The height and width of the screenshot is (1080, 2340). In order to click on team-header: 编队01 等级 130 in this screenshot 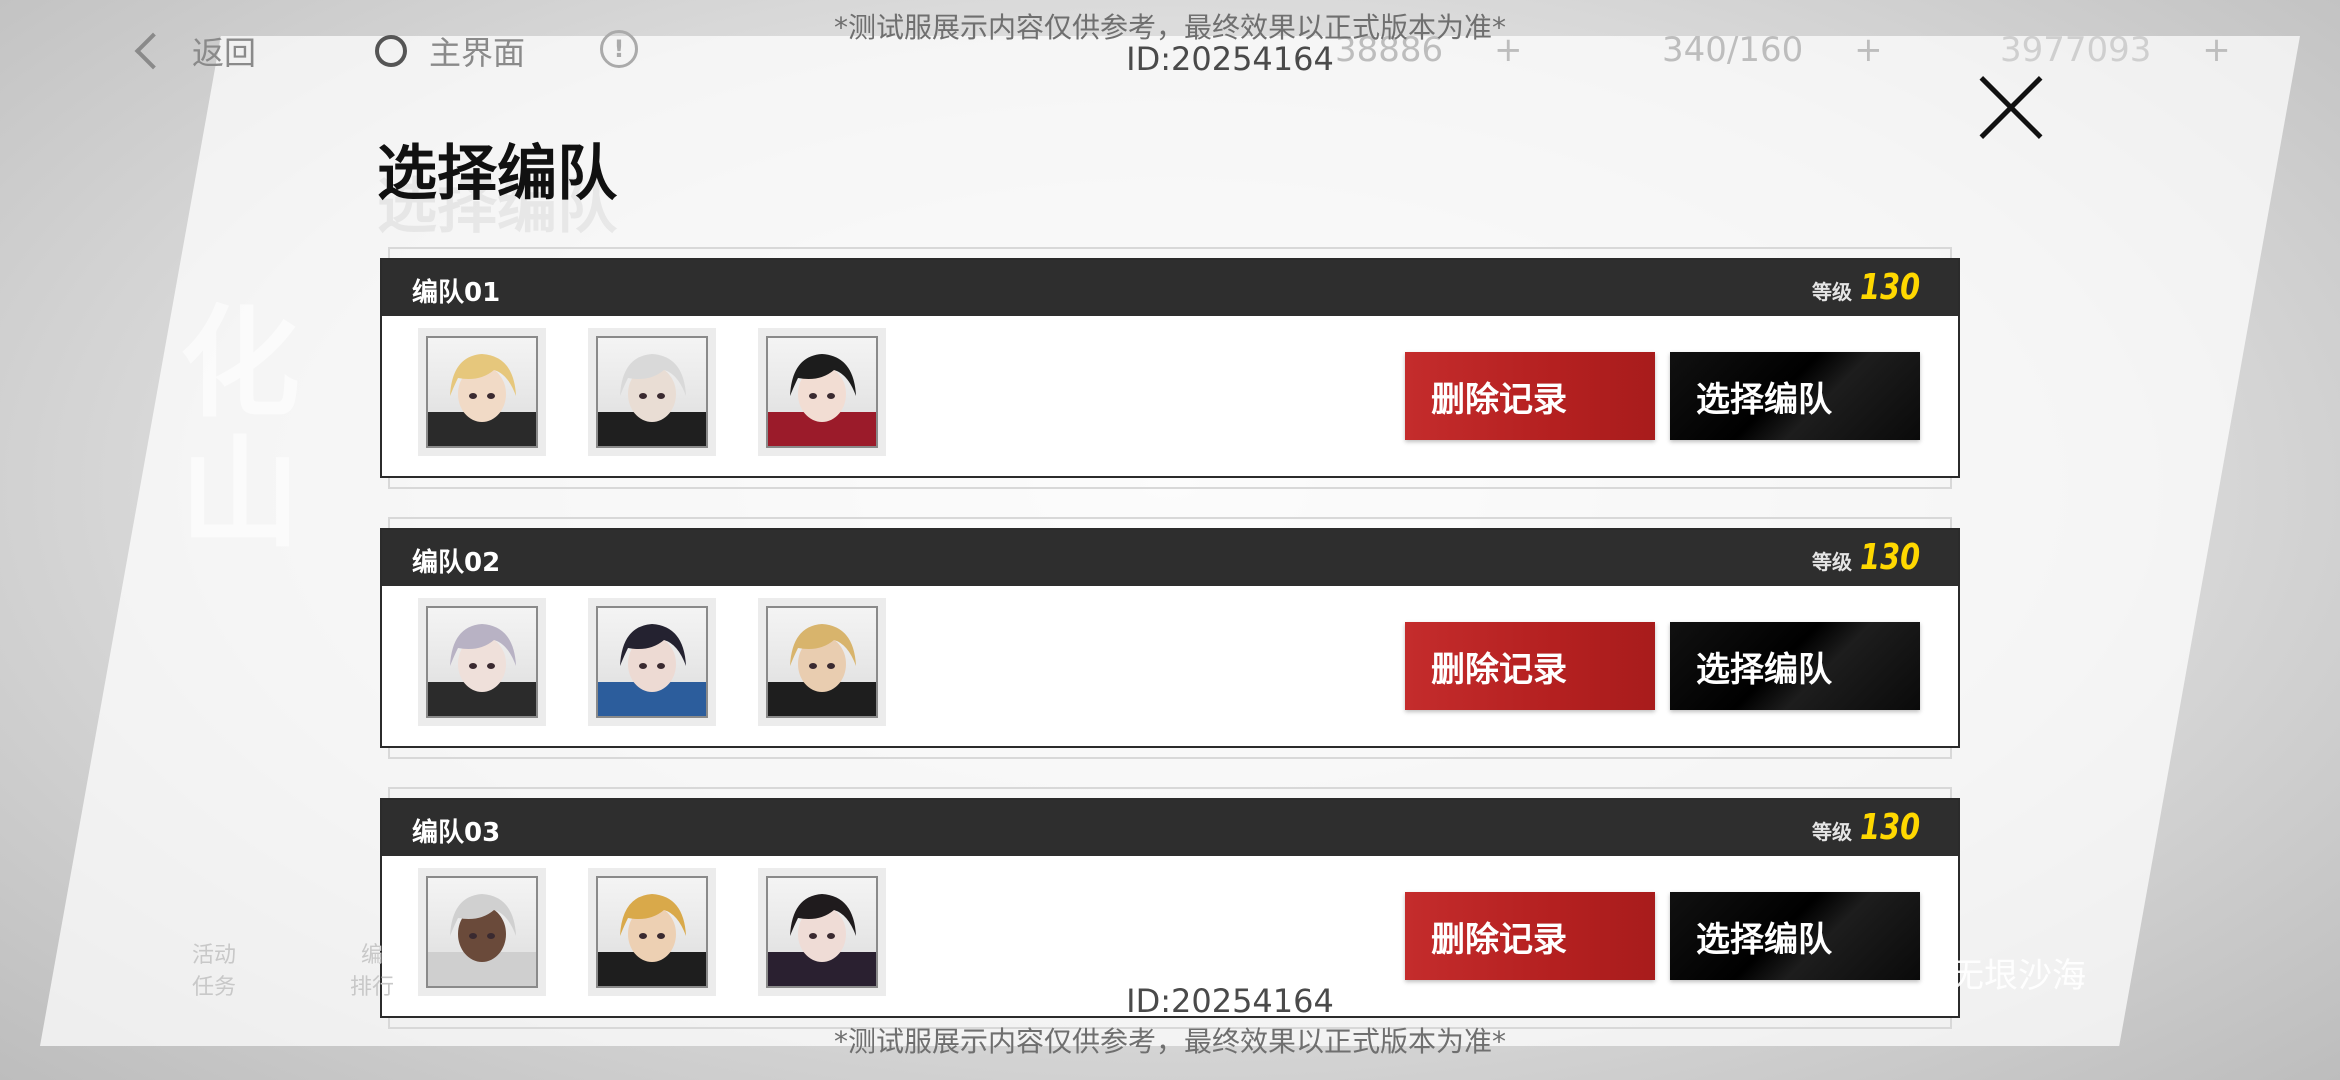, I will do `click(1170, 288)`.